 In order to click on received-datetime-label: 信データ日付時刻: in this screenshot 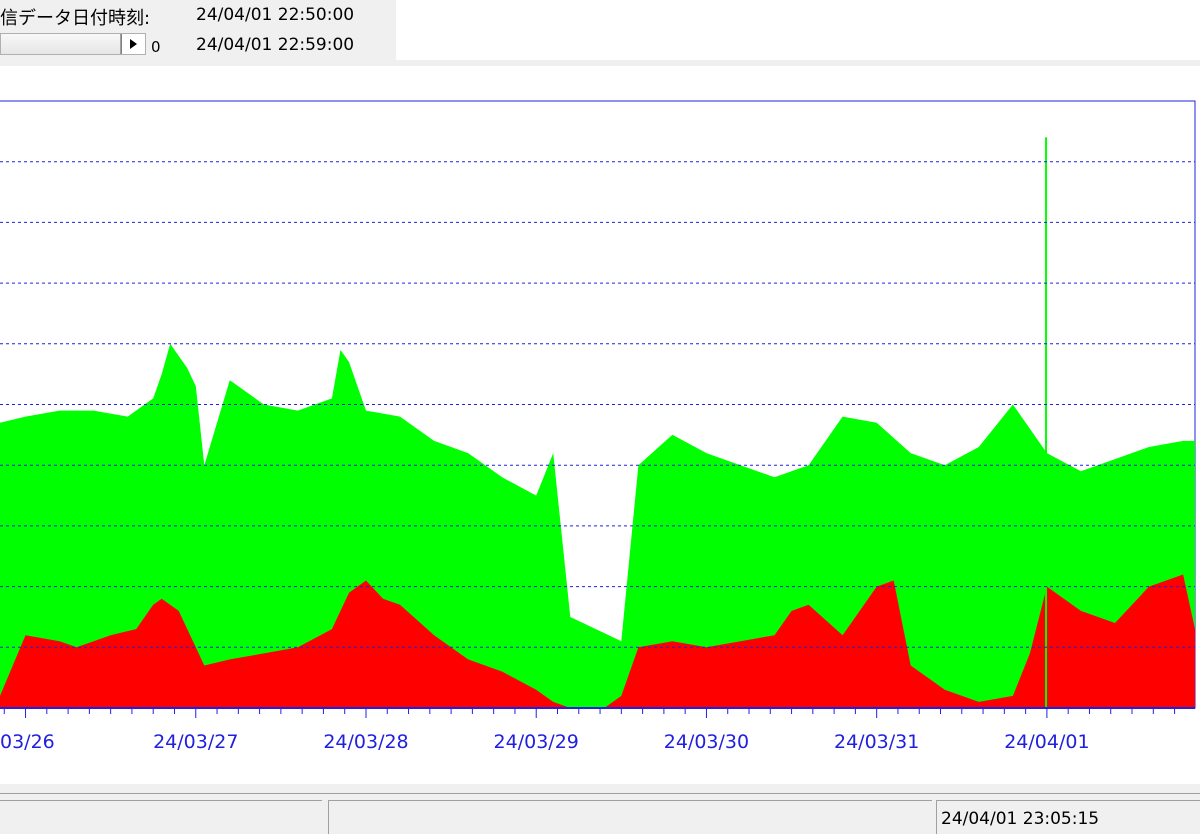, I will do `click(75, 18)`.